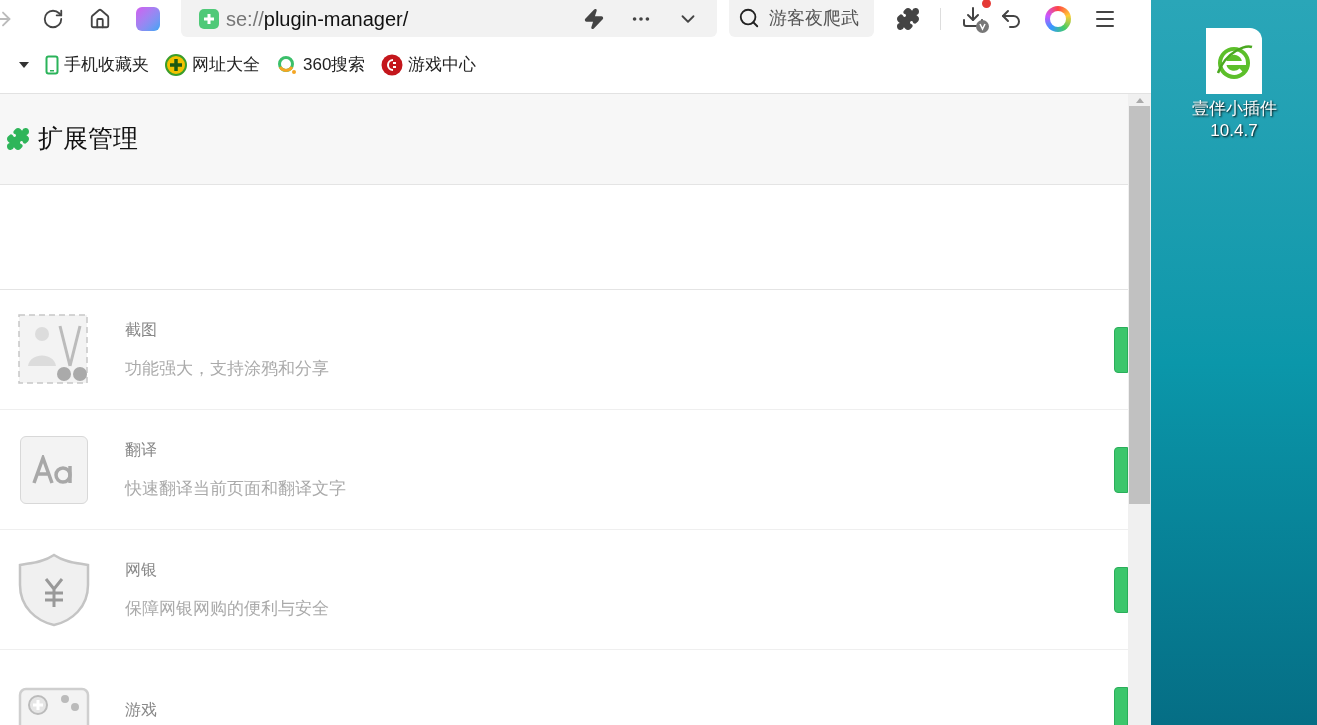 The width and height of the screenshot is (1317, 725). I want to click on bookmark-link: 网址大全, so click(212, 65).